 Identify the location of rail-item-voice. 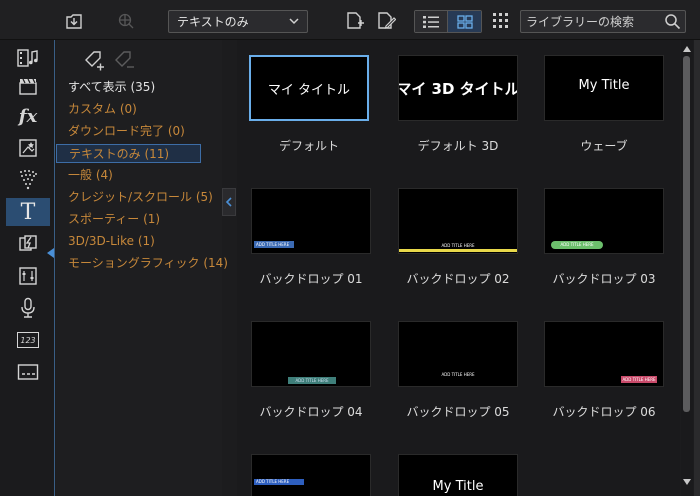
(28, 308).